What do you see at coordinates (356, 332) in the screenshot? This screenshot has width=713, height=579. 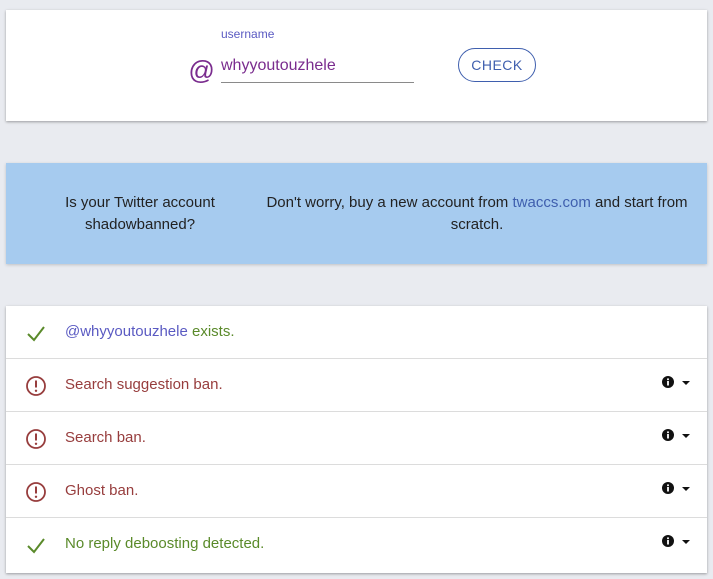 I see `result-row-exists: @whyyoutouzhele exists.` at bounding box center [356, 332].